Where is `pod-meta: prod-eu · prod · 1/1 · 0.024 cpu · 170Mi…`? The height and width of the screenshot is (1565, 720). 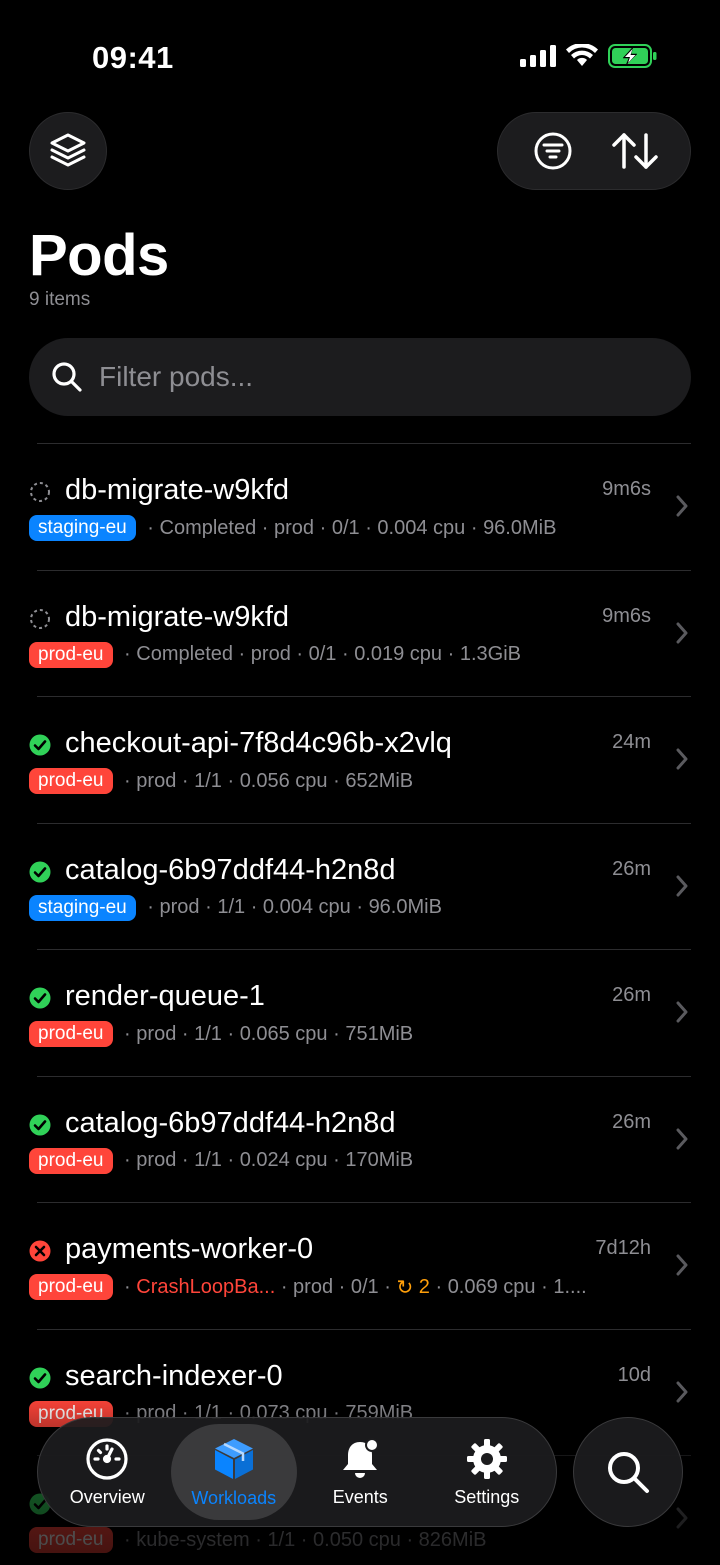 pod-meta: prod-eu · prod · 1/1 · 0.024 cpu · 170Mi… is located at coordinates (221, 1160).